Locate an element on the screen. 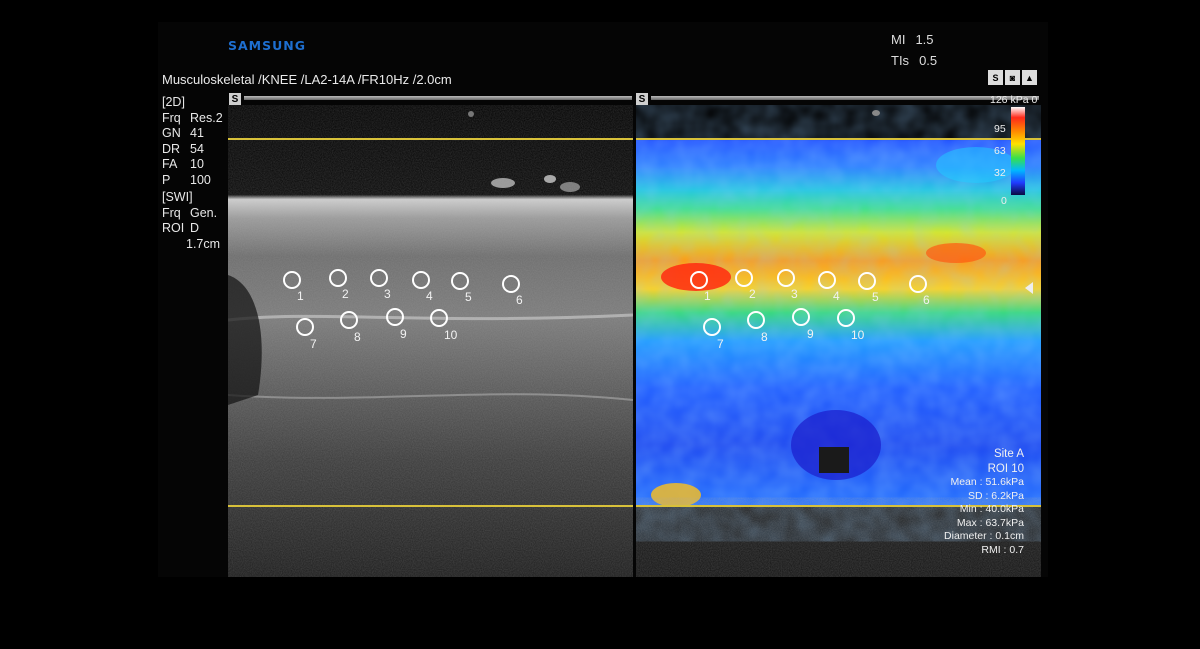 This screenshot has width=1200, height=649. body-marker-icon: ▲ is located at coordinates (1029, 77).